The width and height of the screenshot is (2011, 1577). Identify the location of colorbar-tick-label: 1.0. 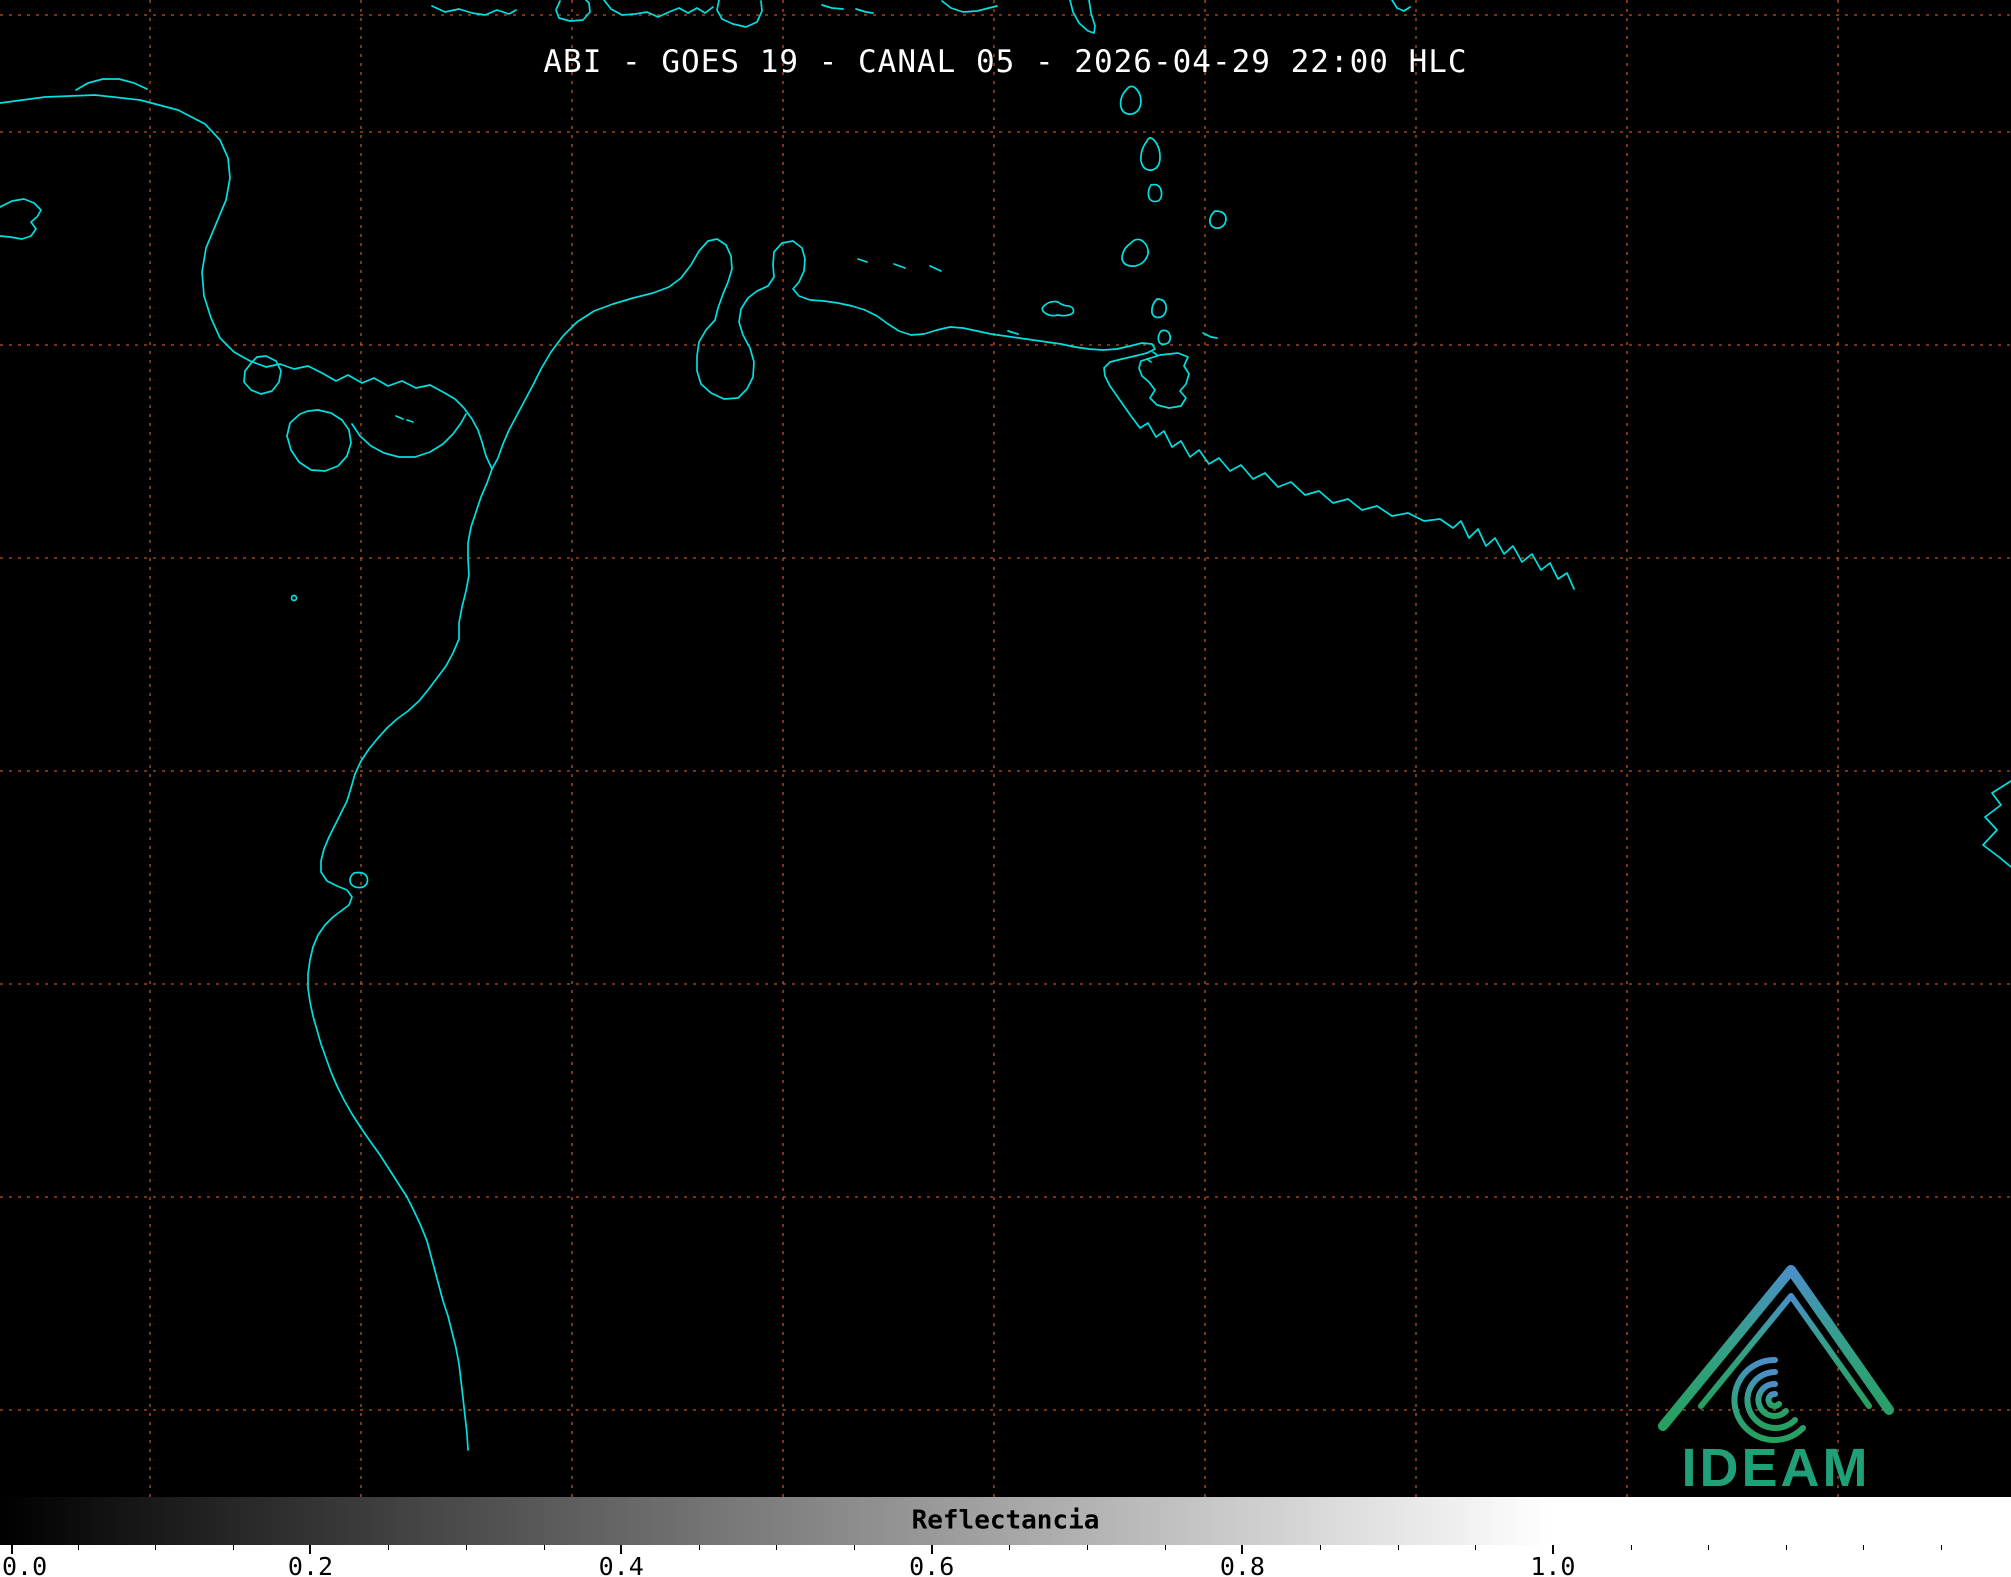
(1553, 1564).